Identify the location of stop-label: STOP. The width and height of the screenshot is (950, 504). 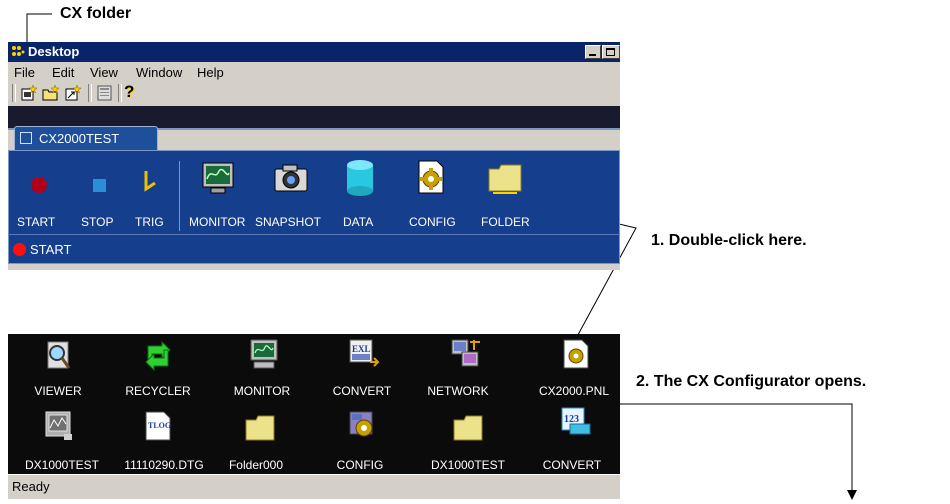
(97, 222).